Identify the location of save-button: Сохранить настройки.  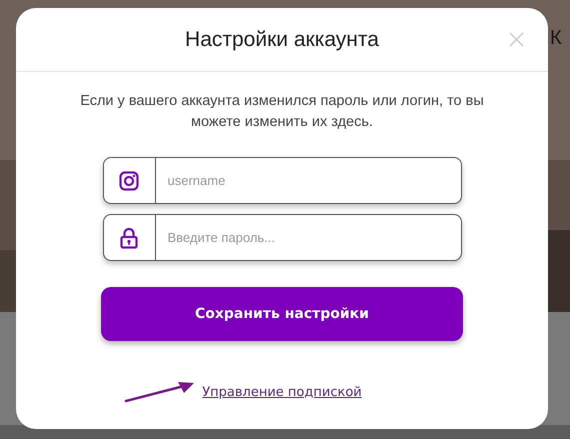
(282, 314).